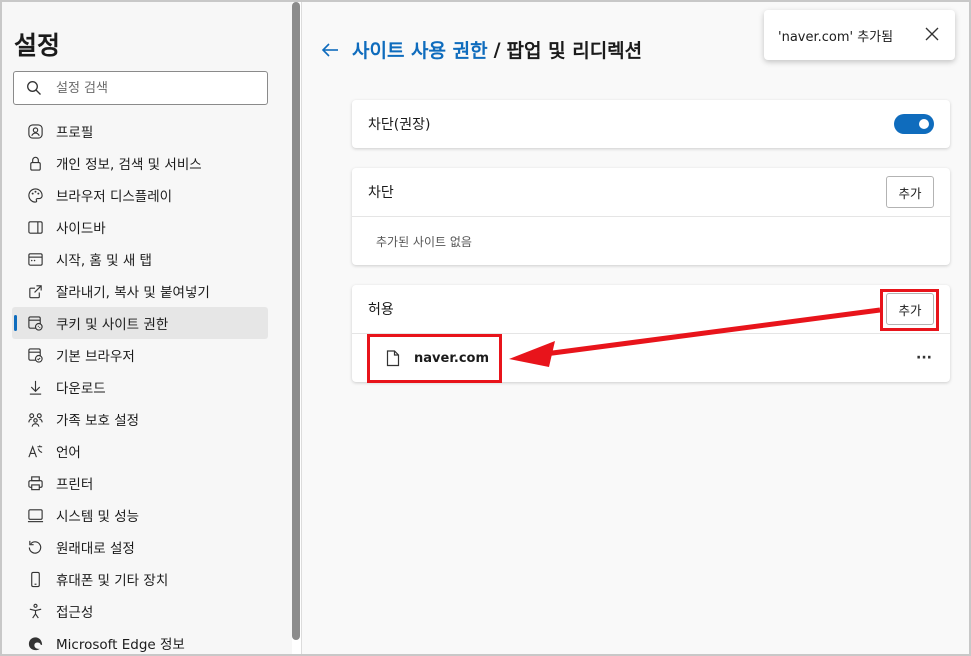 This screenshot has height=656, width=971. Describe the element at coordinates (104, 261) in the screenshot. I see `sidebar-item-label: 시작, 홈 및 새 탭` at that location.